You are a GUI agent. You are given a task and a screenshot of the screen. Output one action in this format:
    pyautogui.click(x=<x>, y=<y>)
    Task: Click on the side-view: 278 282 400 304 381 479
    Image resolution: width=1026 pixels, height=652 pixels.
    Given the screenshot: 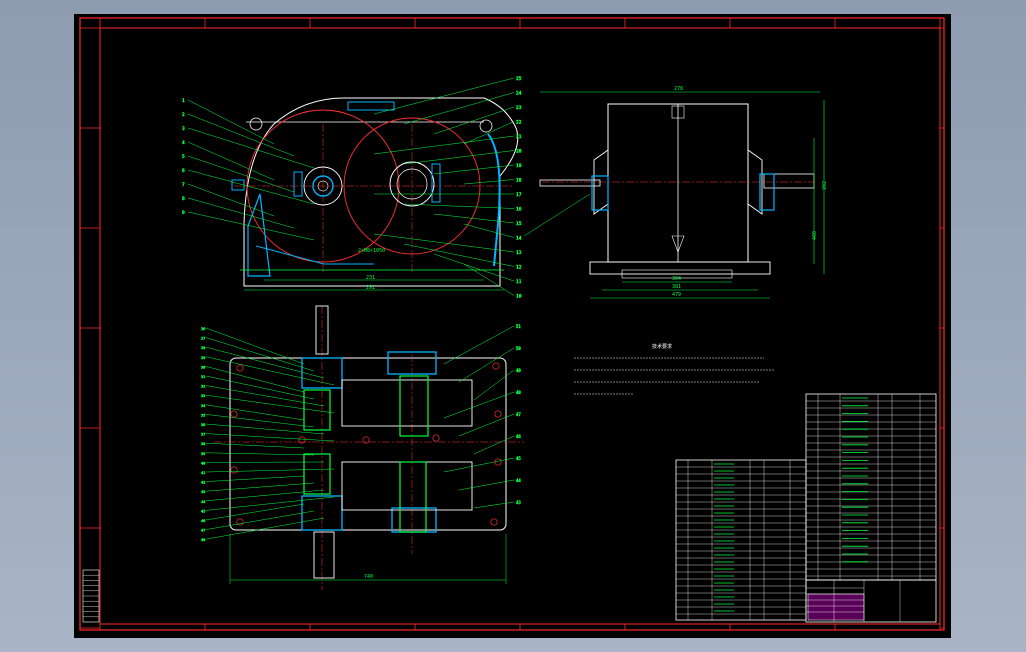 What is the action you would take?
    pyautogui.click(x=675, y=192)
    